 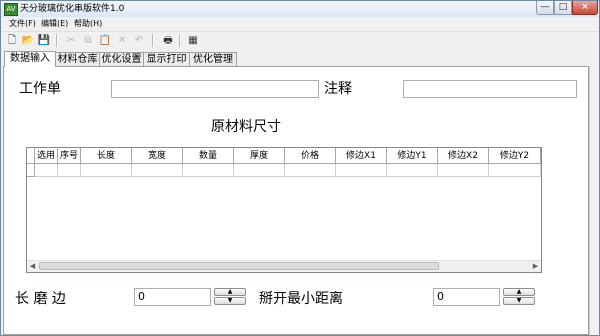 What do you see at coordinates (88, 40) in the screenshot?
I see `copy-icon: ⧉` at bounding box center [88, 40].